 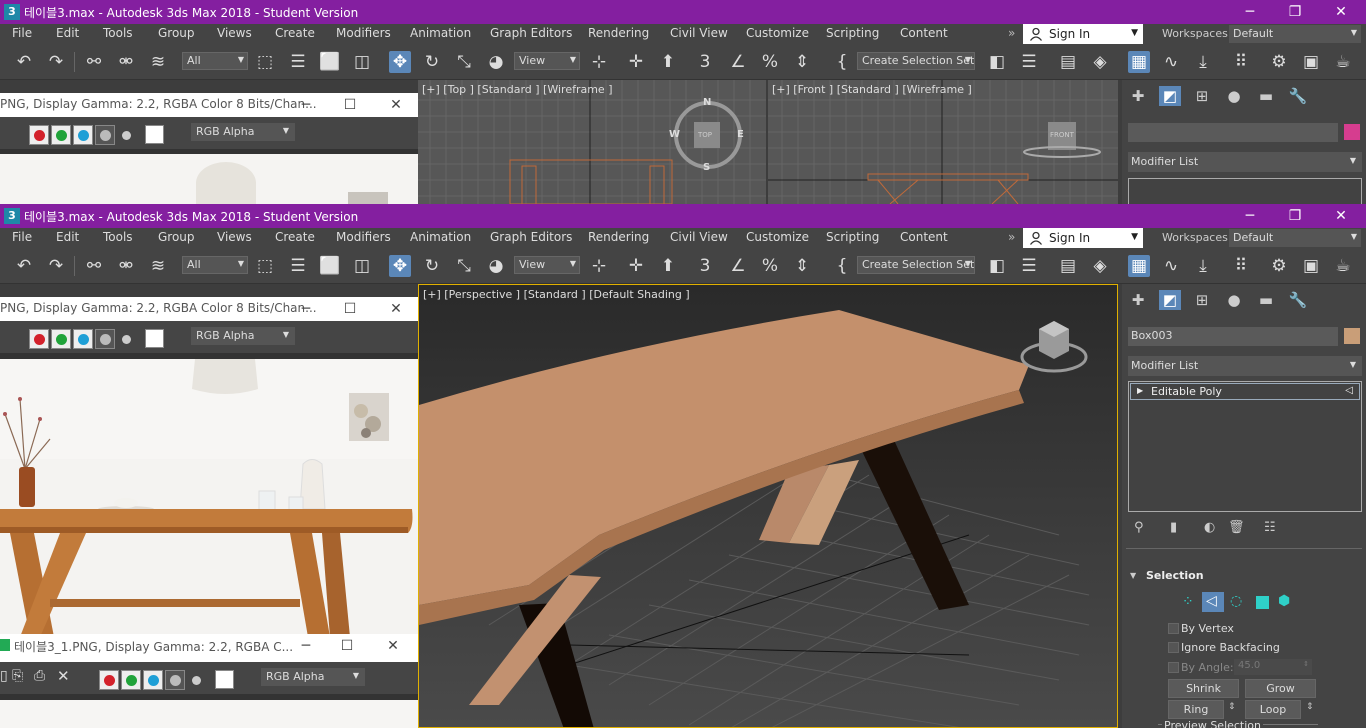 I want to click on grow-button: Grow, so click(x=1280, y=688).